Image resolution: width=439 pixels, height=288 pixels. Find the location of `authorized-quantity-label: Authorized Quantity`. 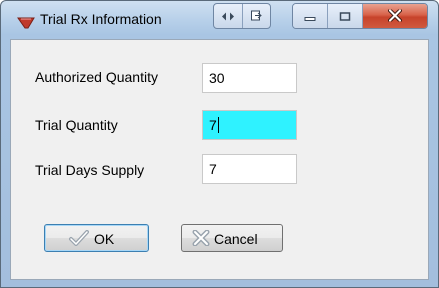

authorized-quantity-label: Authorized Quantity is located at coordinates (96, 77).